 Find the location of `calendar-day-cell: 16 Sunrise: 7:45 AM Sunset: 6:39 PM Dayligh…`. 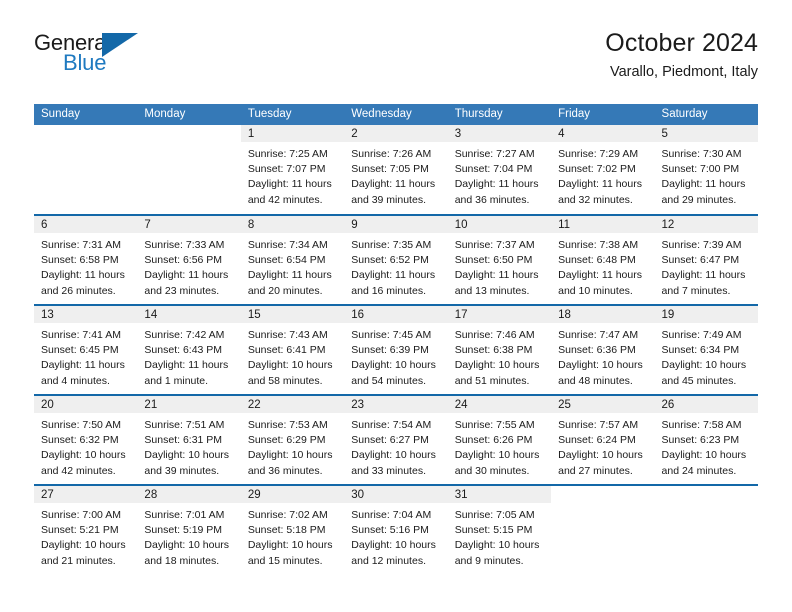

calendar-day-cell: 16 Sunrise: 7:45 AM Sunset: 6:39 PM Dayligh… is located at coordinates (396, 349).